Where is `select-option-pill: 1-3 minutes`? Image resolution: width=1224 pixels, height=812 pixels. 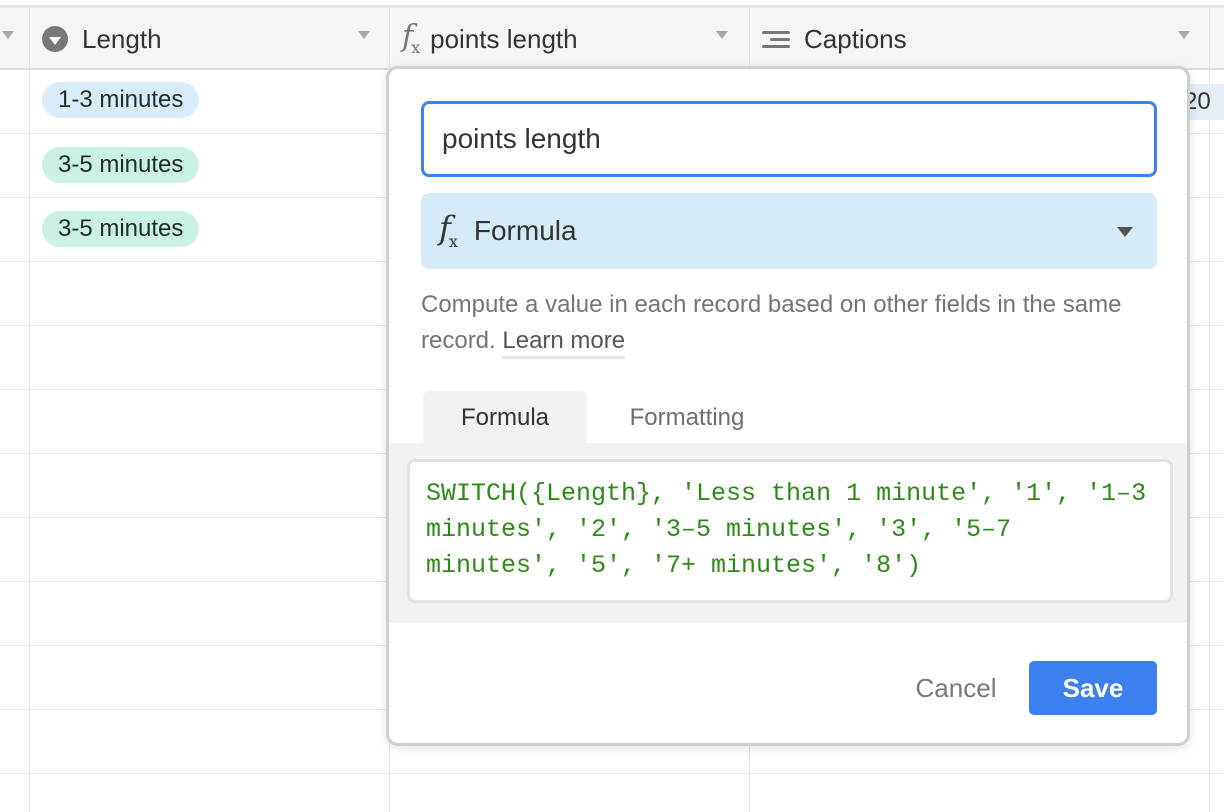 select-option-pill: 1-3 minutes is located at coordinates (121, 100).